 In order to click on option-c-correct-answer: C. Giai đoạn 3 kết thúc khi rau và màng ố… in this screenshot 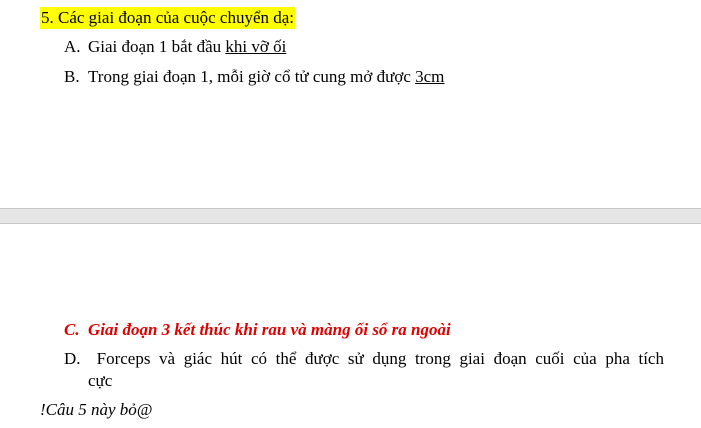, I will do `click(364, 330)`.